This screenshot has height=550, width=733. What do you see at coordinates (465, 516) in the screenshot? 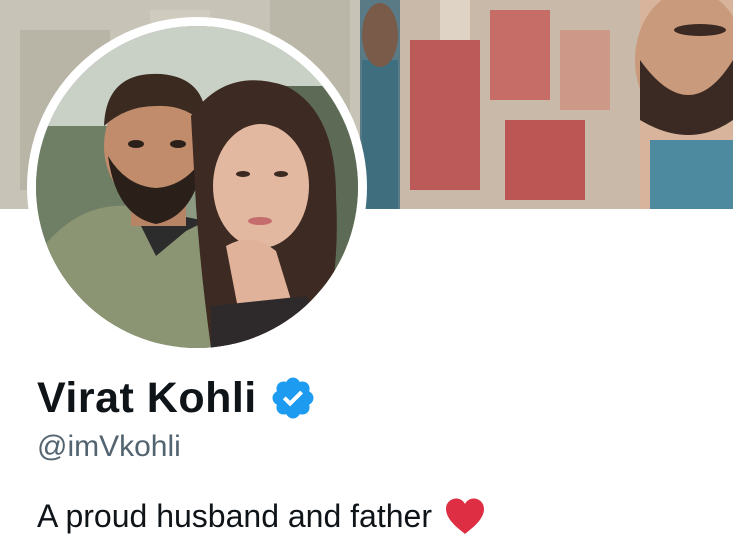
I see `red-heart-icon` at bounding box center [465, 516].